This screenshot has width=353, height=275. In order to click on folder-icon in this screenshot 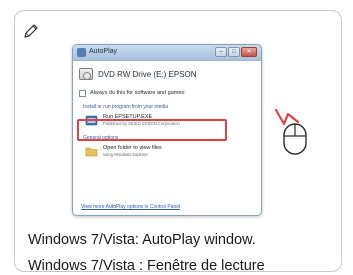, I will do `click(91, 151)`.